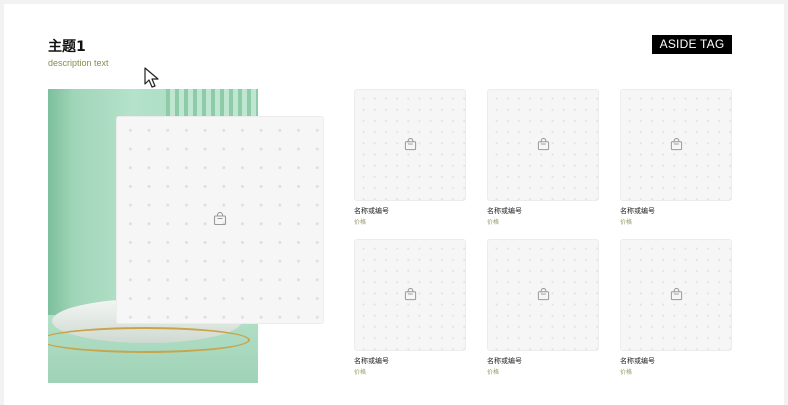 Image resolution: width=788 pixels, height=405 pixels. I want to click on page-description: description text, so click(78, 63).